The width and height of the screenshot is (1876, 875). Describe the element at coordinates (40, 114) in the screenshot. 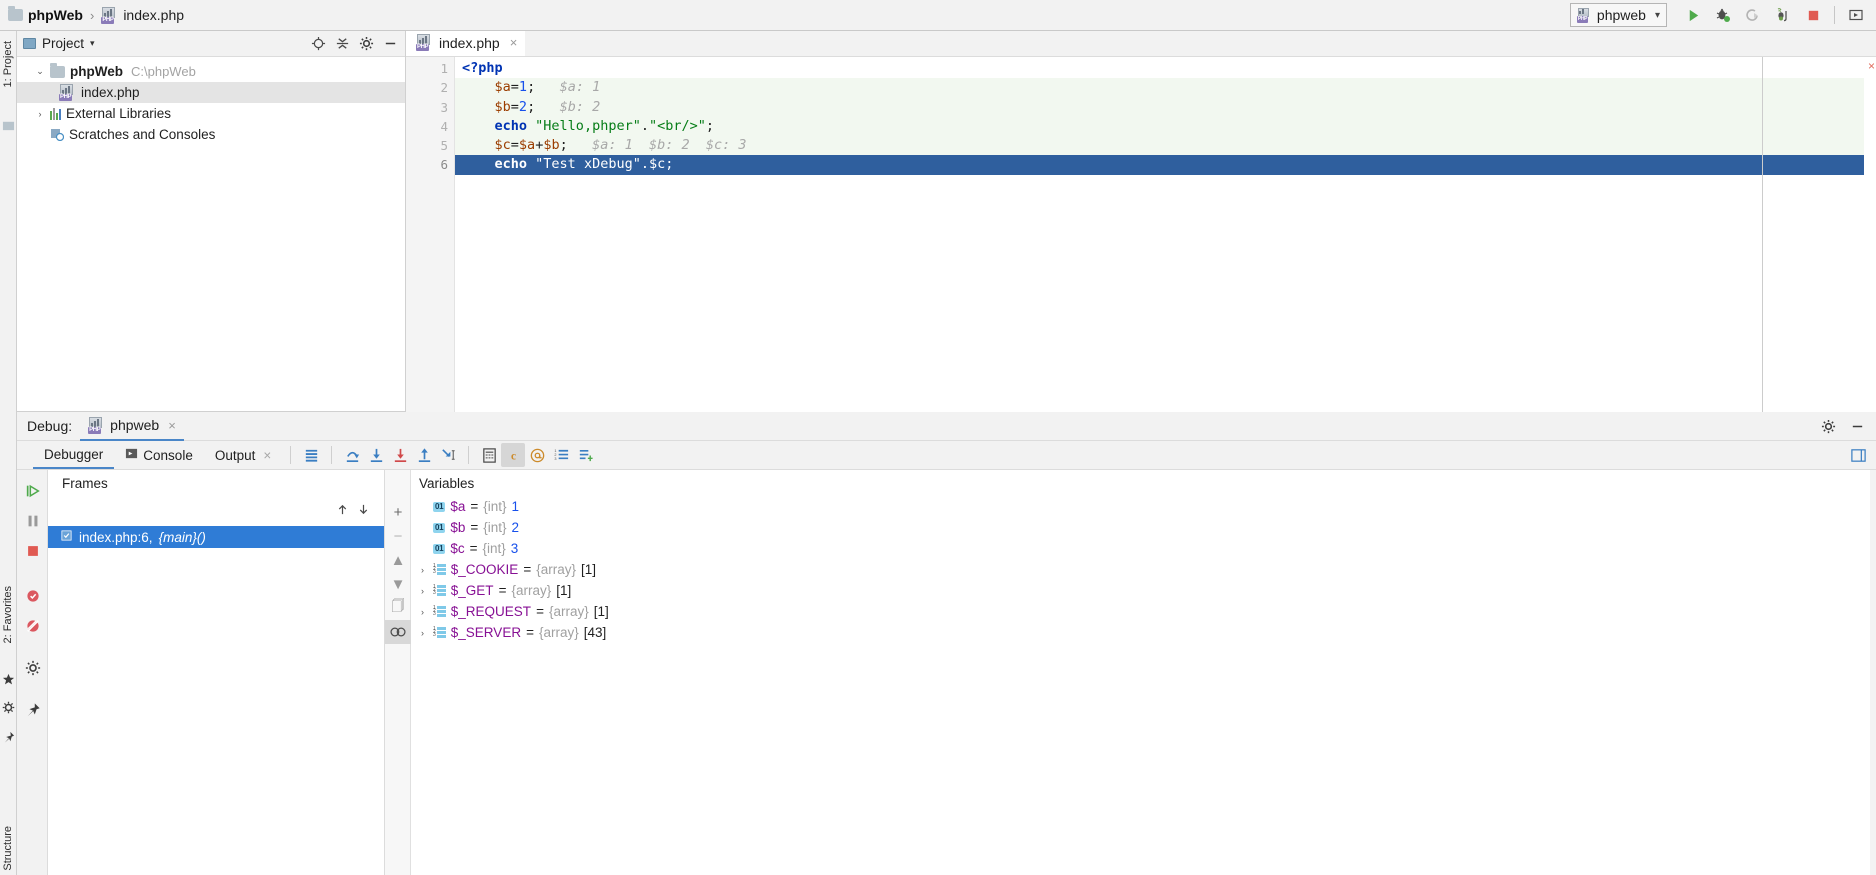

I see `chevron-right-icon: ›` at that location.